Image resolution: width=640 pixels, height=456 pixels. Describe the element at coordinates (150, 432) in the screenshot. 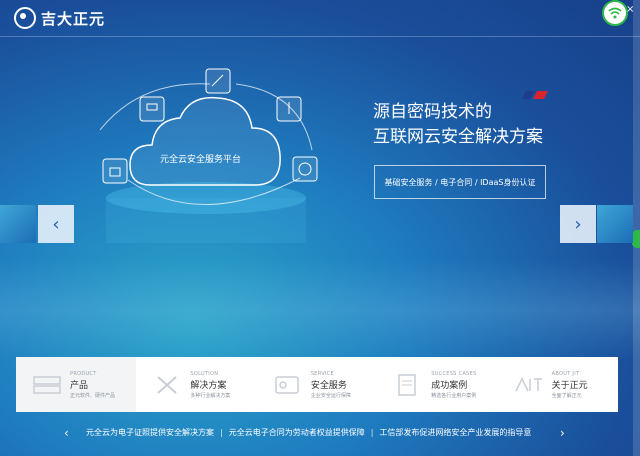

I see `news-item: 元全云为电子证照提供安全解决方案` at that location.